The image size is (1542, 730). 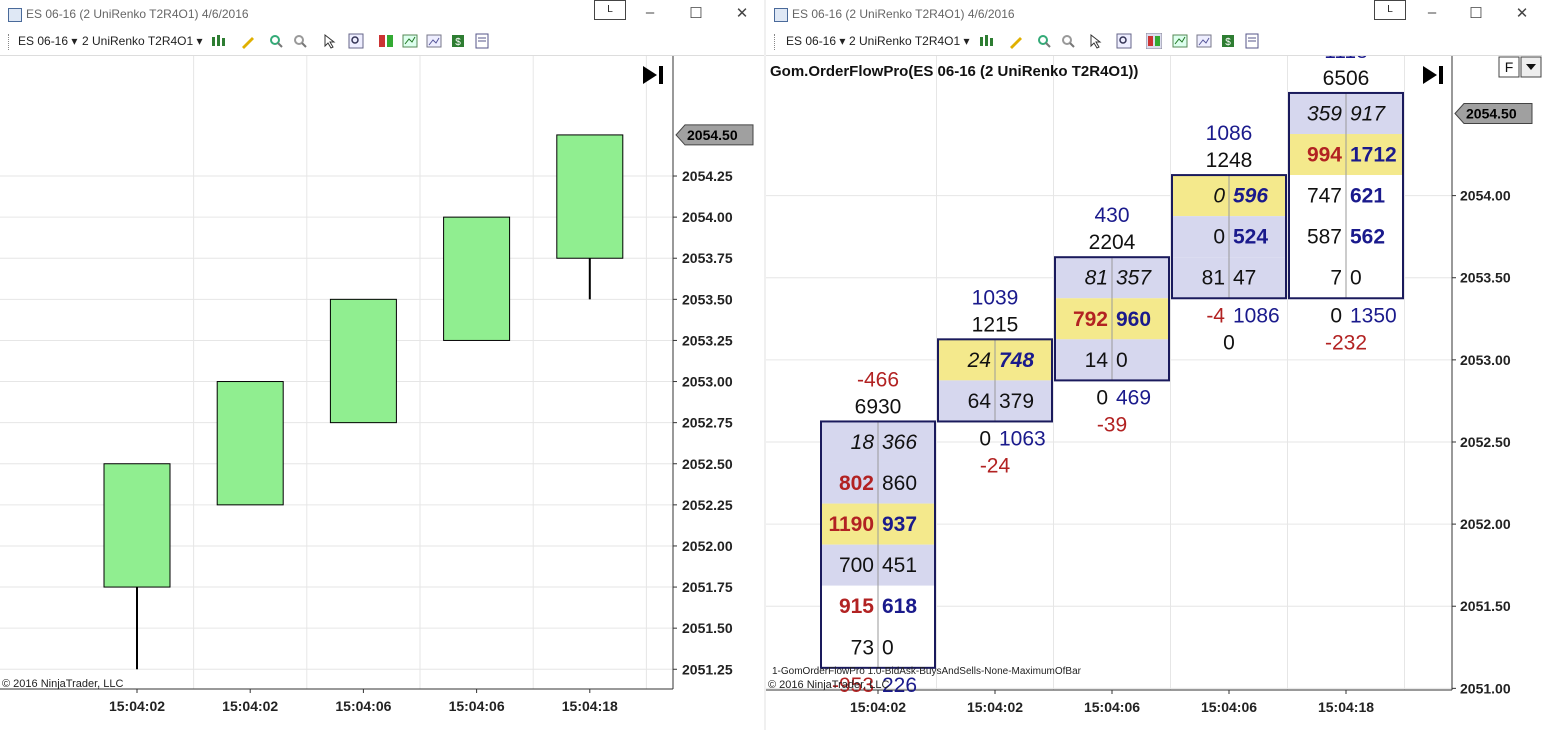 What do you see at coordinates (707, 546) in the screenshot?
I see `y-tick-label: 2052.00` at bounding box center [707, 546].